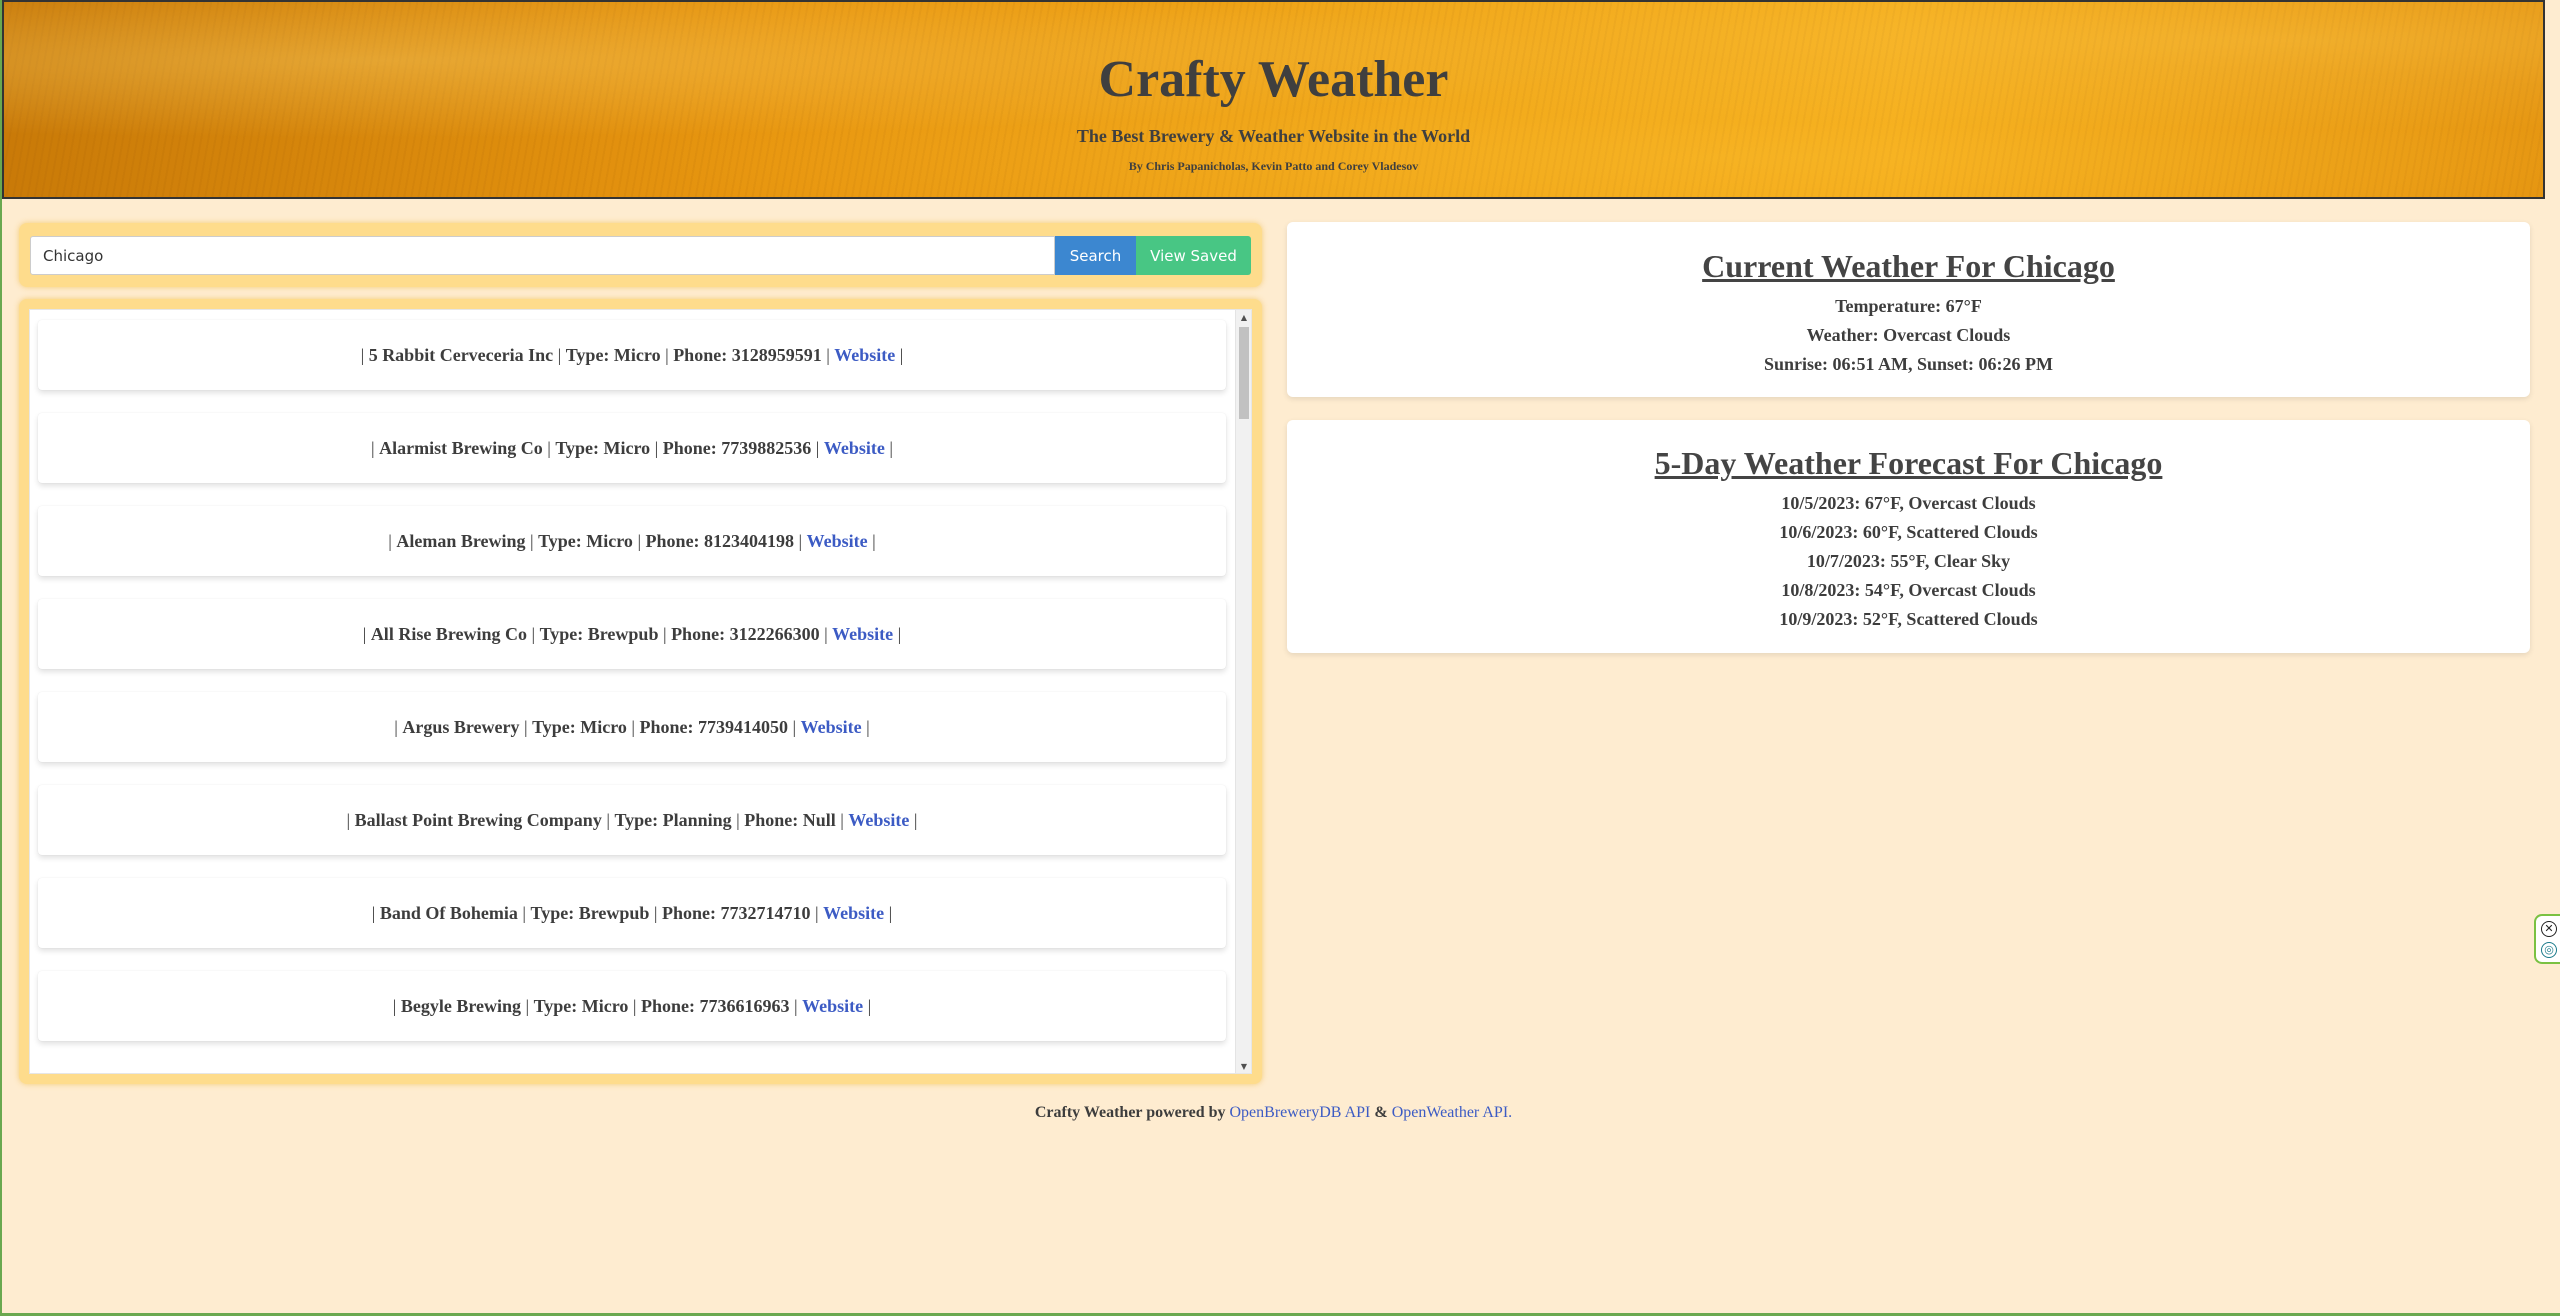  I want to click on brewery-name: 5 Rabbit Cerveceria Inc, so click(461, 355).